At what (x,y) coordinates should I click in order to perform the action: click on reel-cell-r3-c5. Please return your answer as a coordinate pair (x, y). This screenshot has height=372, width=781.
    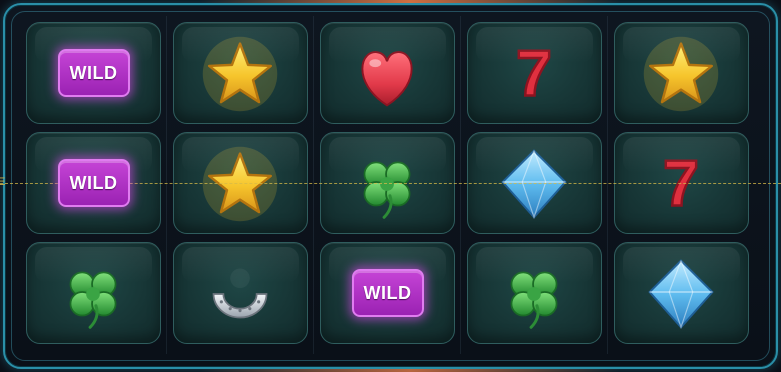
    Looking at the image, I should click on (681, 293).